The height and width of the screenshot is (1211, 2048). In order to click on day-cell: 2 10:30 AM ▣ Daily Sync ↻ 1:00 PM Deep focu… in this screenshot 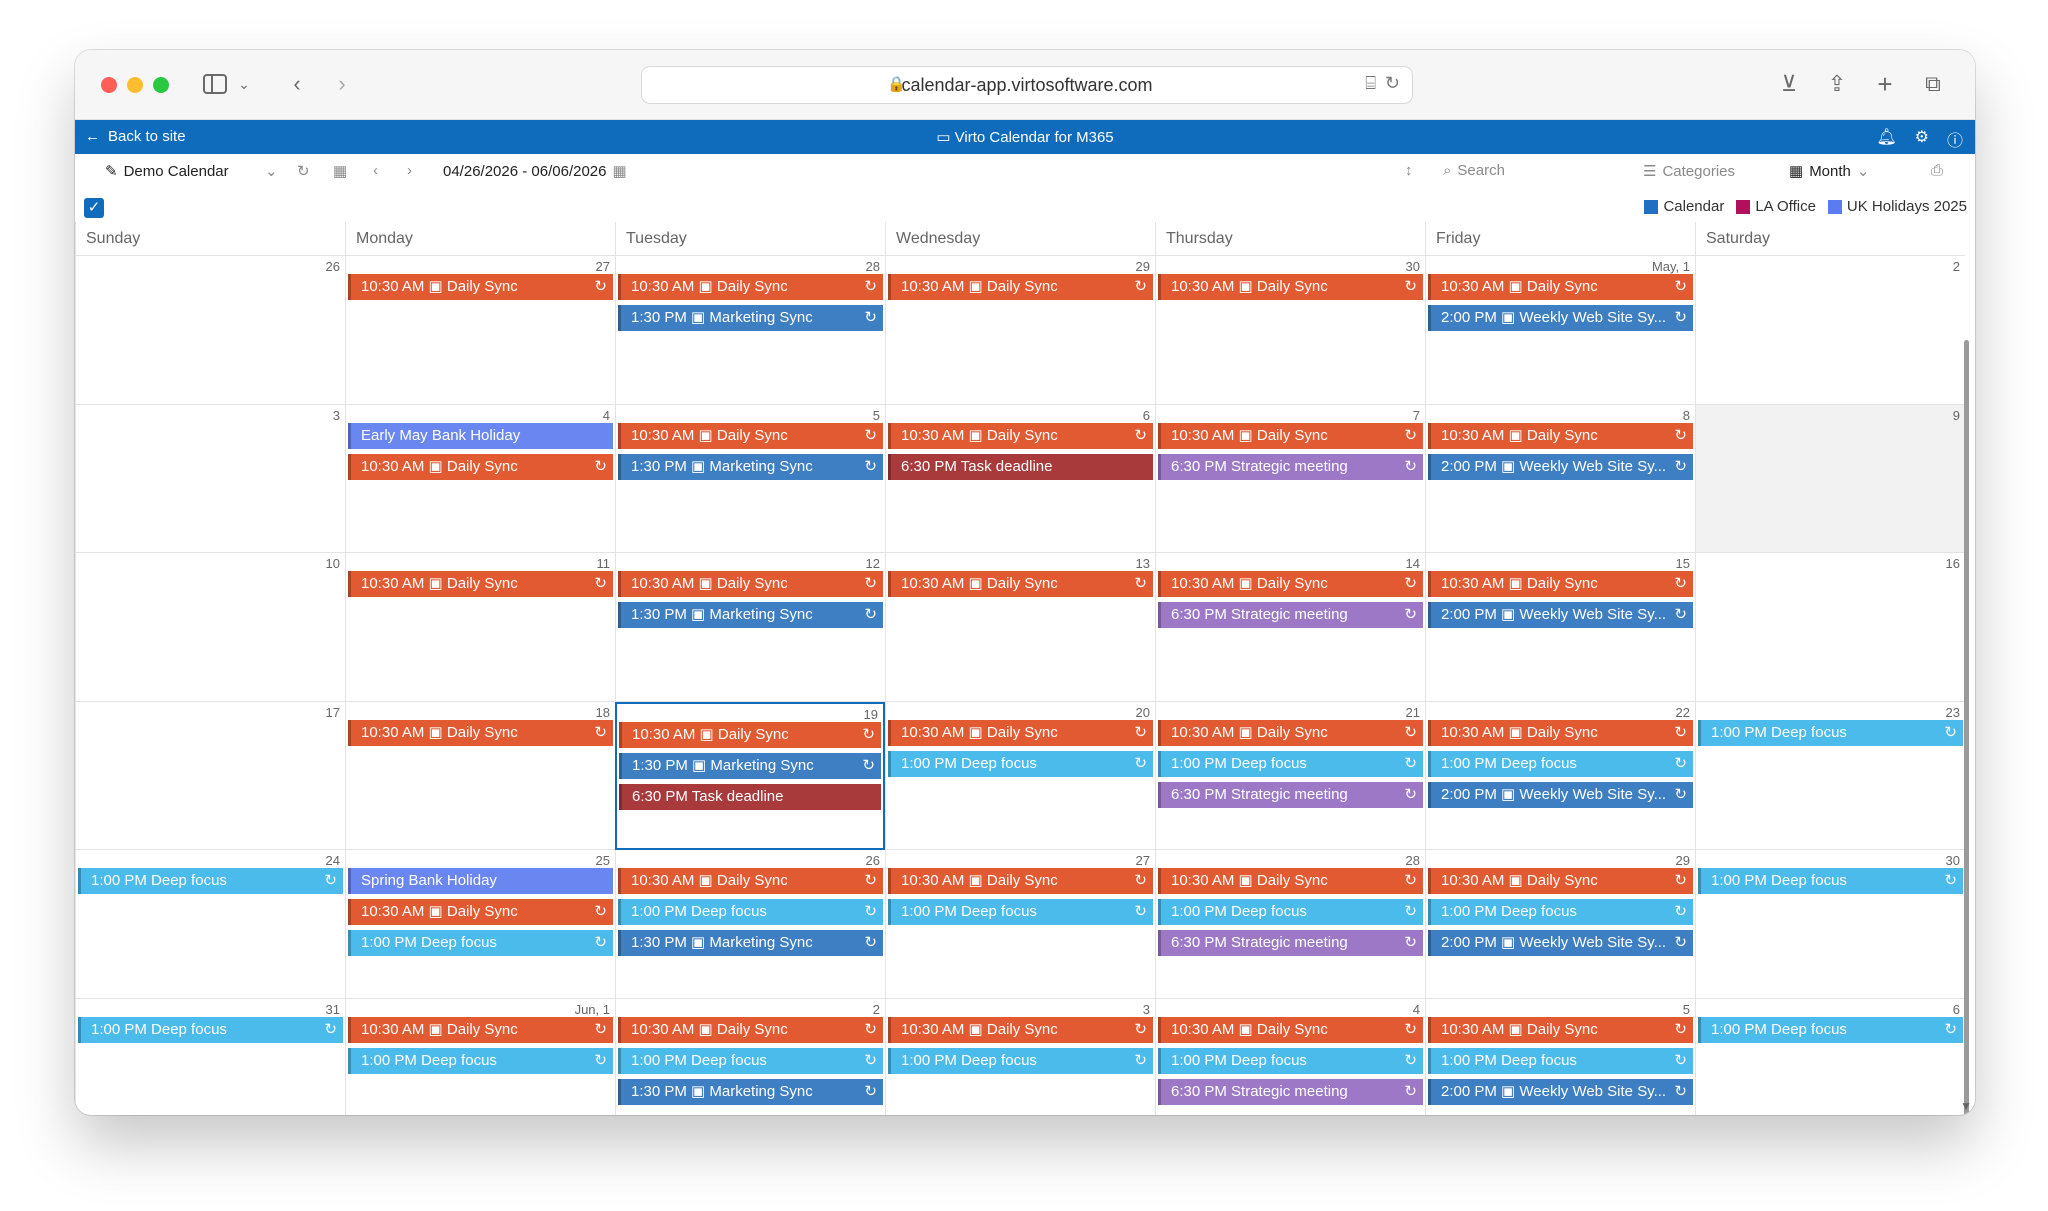, I will do `click(750, 1056)`.